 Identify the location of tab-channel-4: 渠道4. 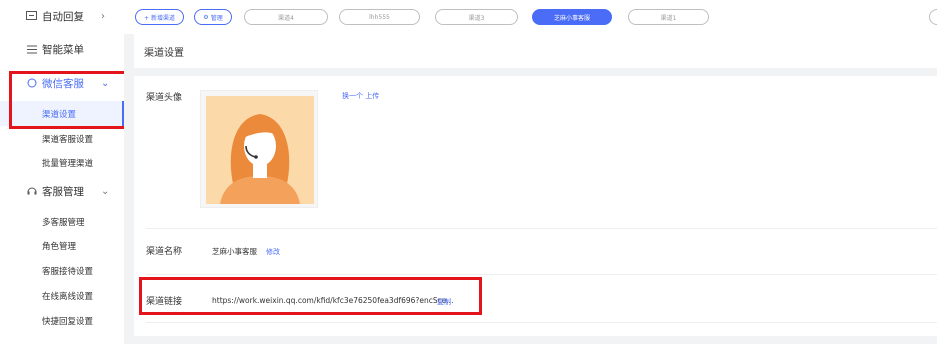
(286, 17).